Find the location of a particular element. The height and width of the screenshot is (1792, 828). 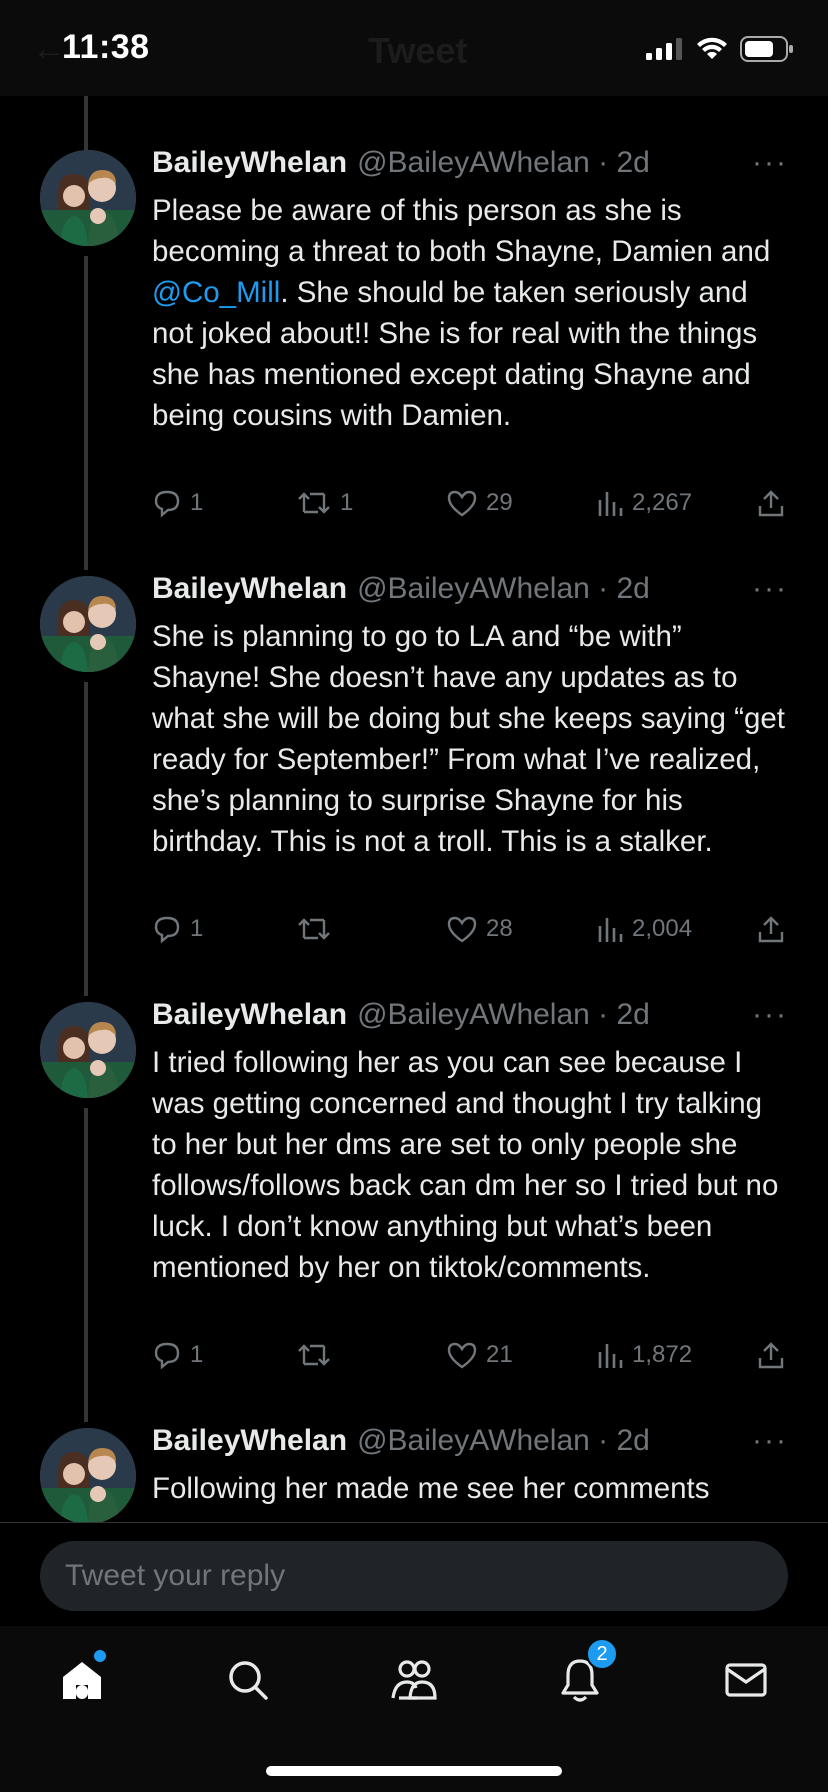

like-button: 21 is located at coordinates (479, 1355).